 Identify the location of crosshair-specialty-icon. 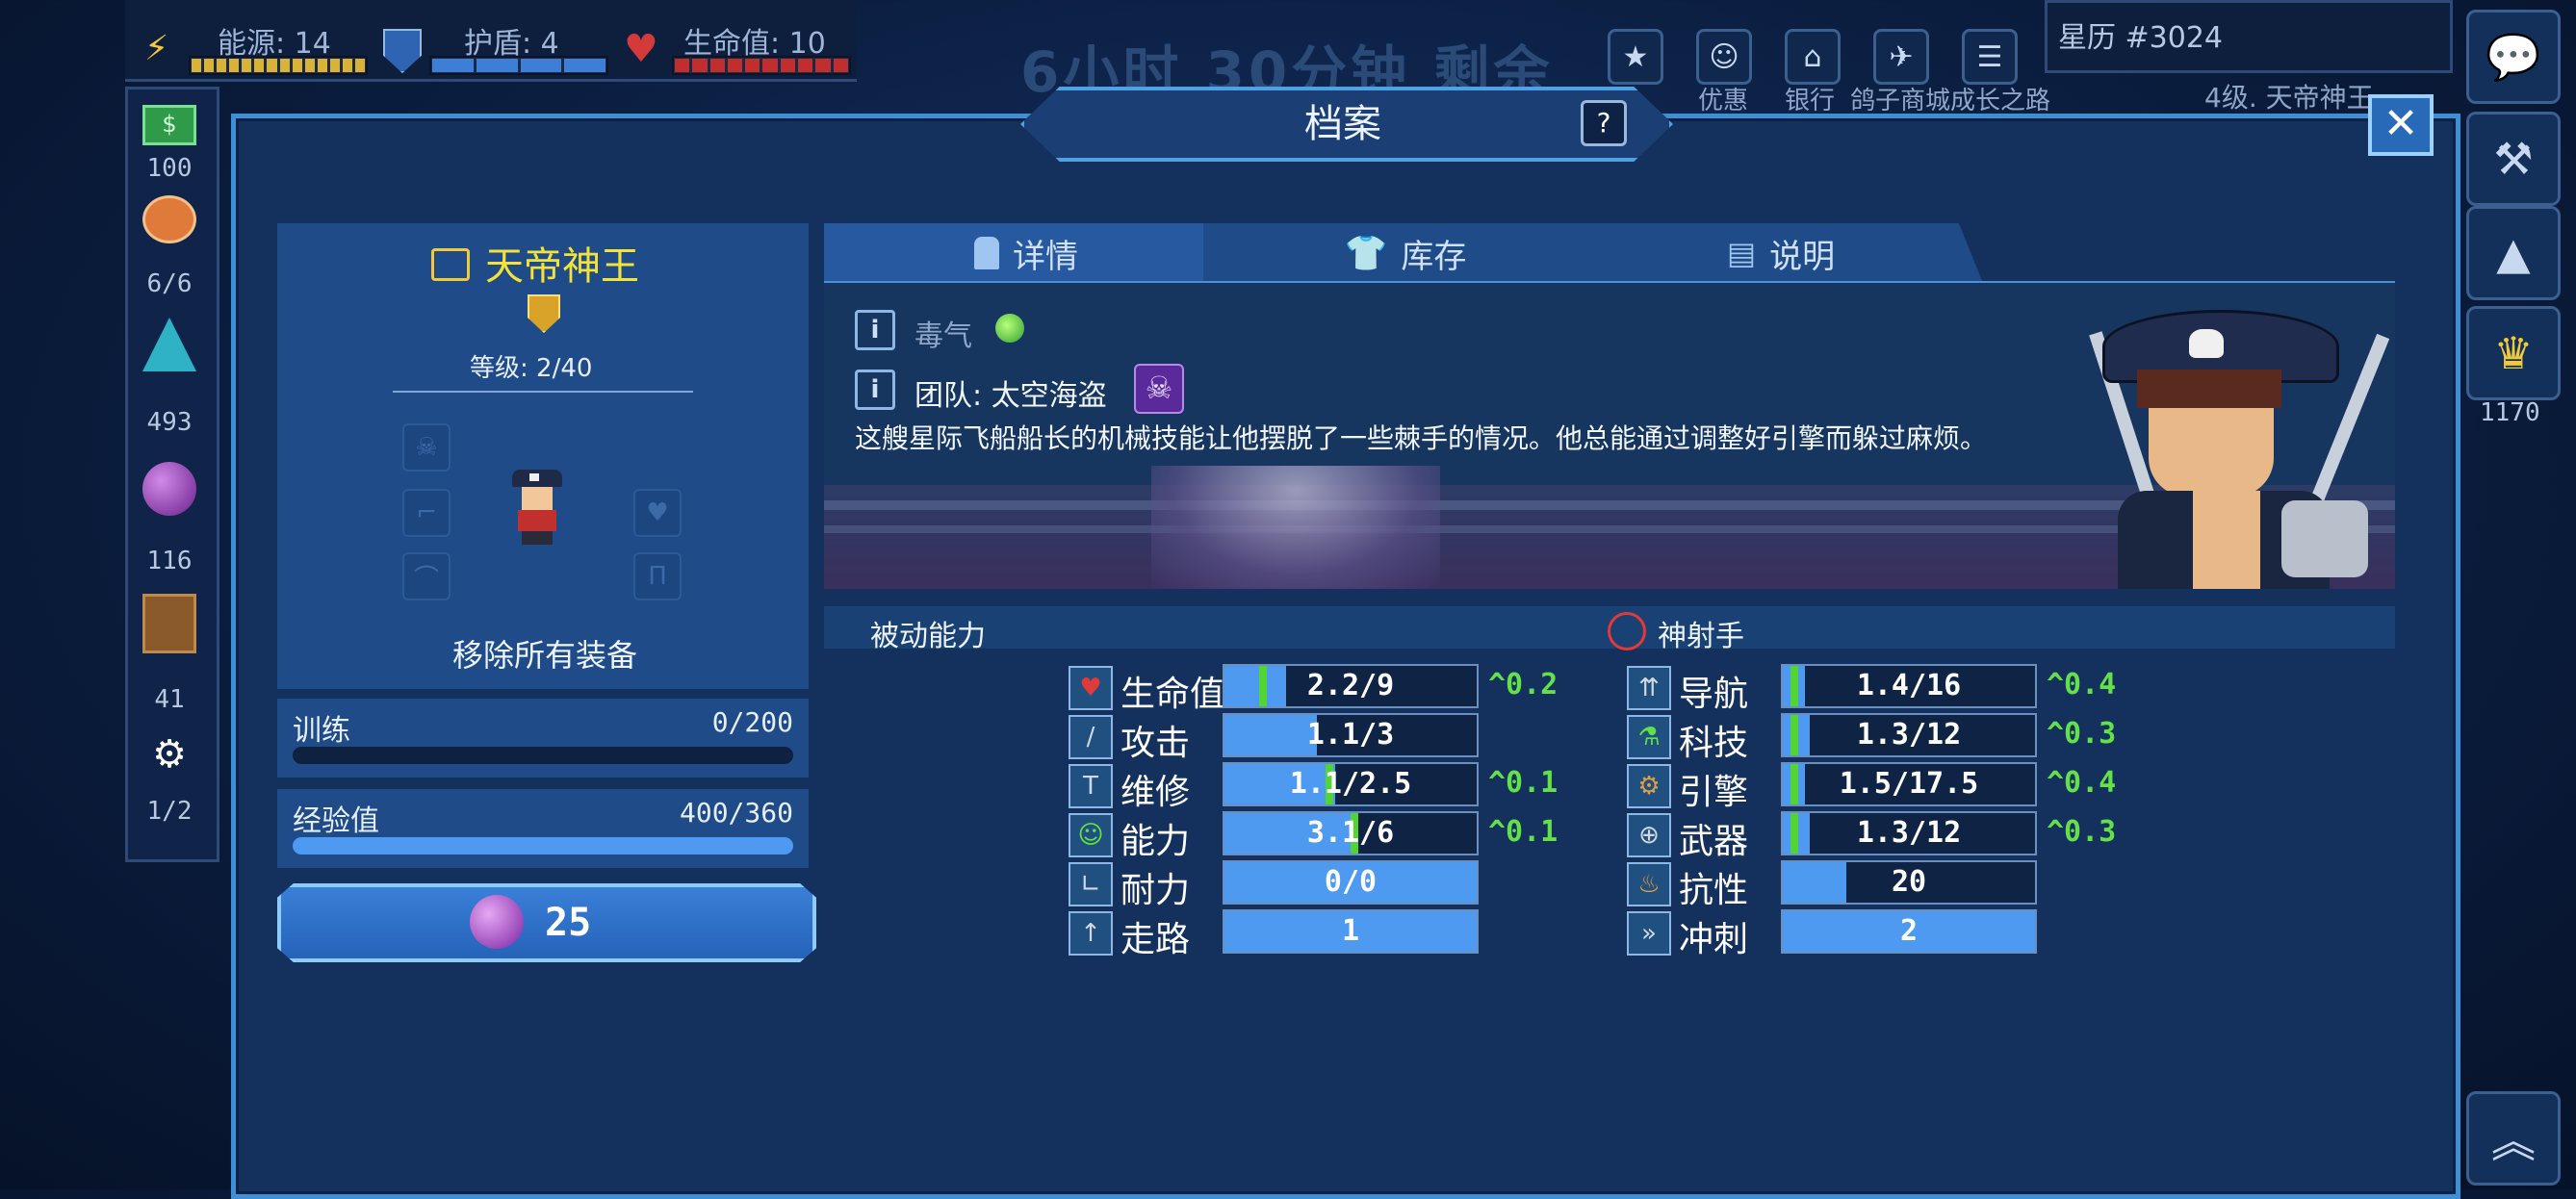
(1627, 631).